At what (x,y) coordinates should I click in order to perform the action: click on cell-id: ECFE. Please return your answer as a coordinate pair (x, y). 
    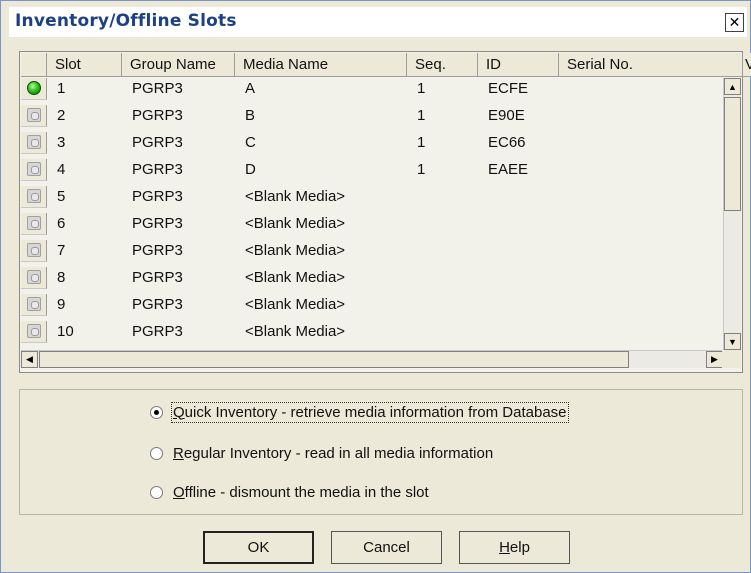
    Looking at the image, I should click on (508, 88).